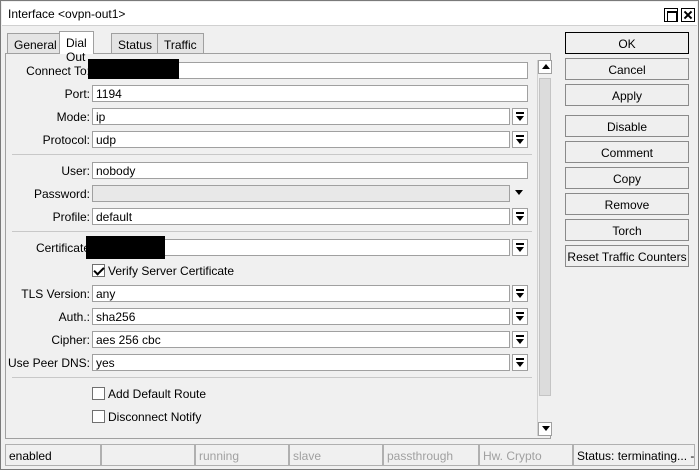 The image size is (699, 470). Describe the element at coordinates (545, 67) in the screenshot. I see `scroll-up-icon` at that location.